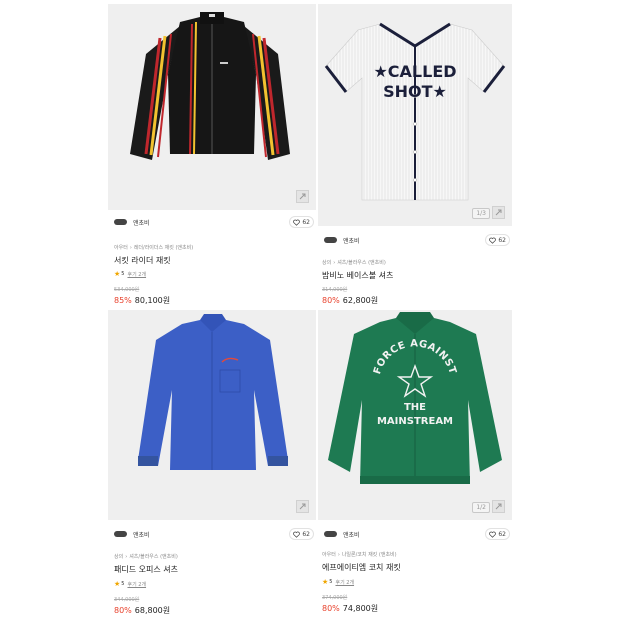 The image size is (620, 620). What do you see at coordinates (361, 567) in the screenshot?
I see `product-title: 에프에이티엠 코치 재킷` at bounding box center [361, 567].